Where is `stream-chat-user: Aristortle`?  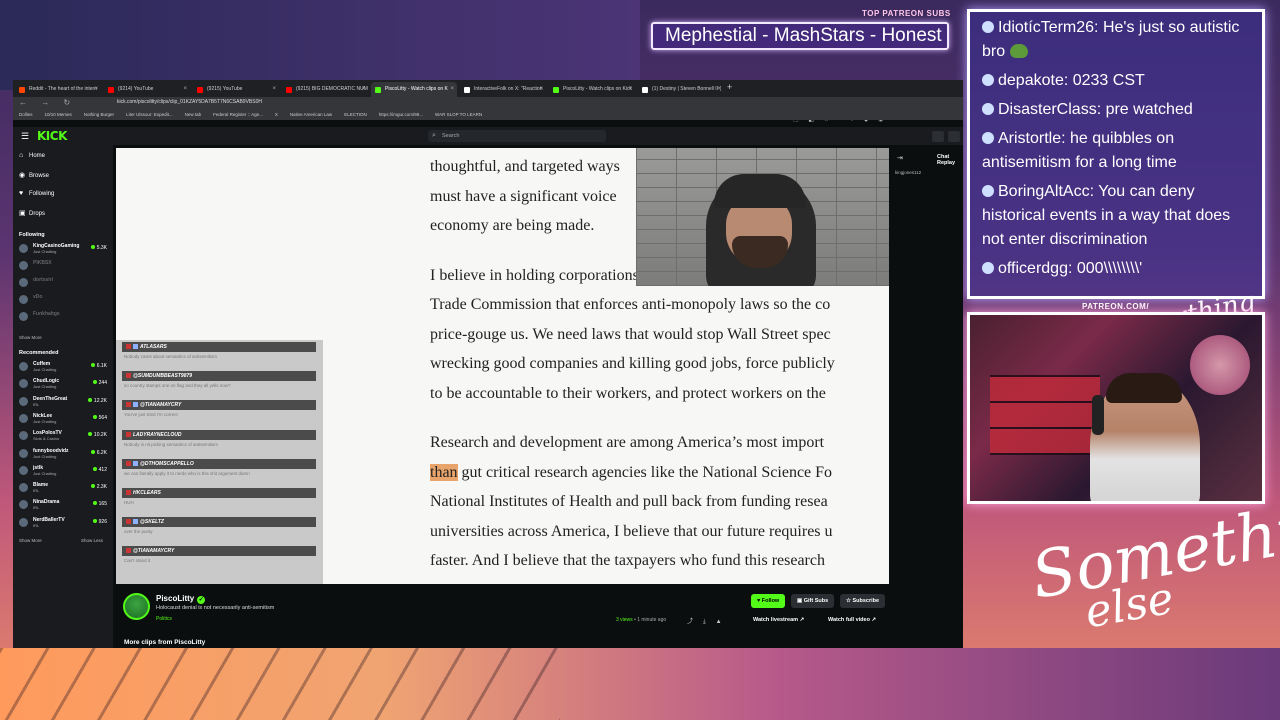
stream-chat-user: Aristortle is located at coordinates (1030, 138).